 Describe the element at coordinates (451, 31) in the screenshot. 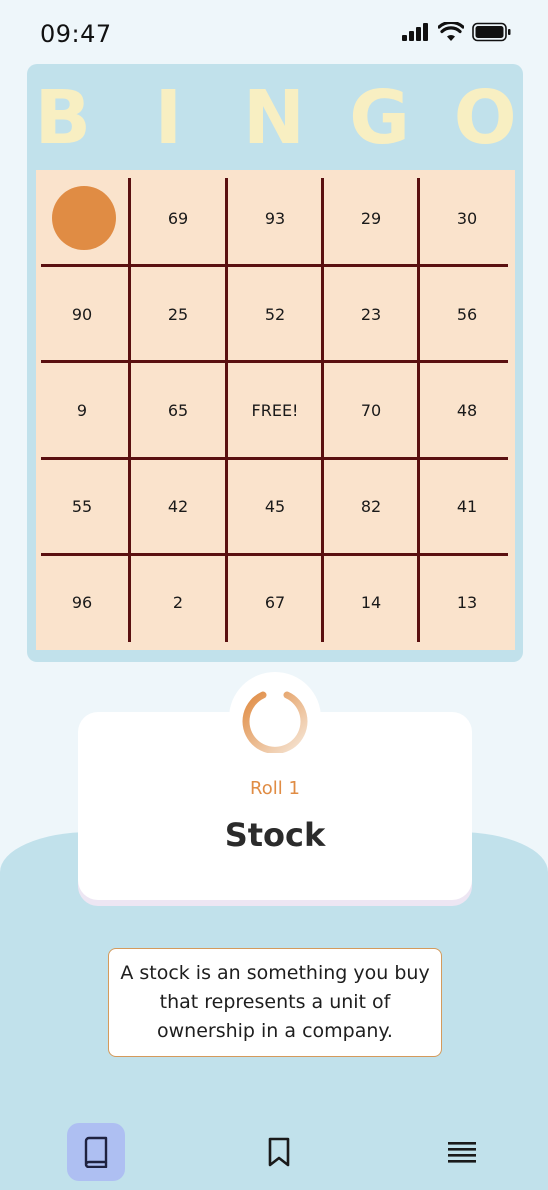

I see `wifi-icon` at that location.